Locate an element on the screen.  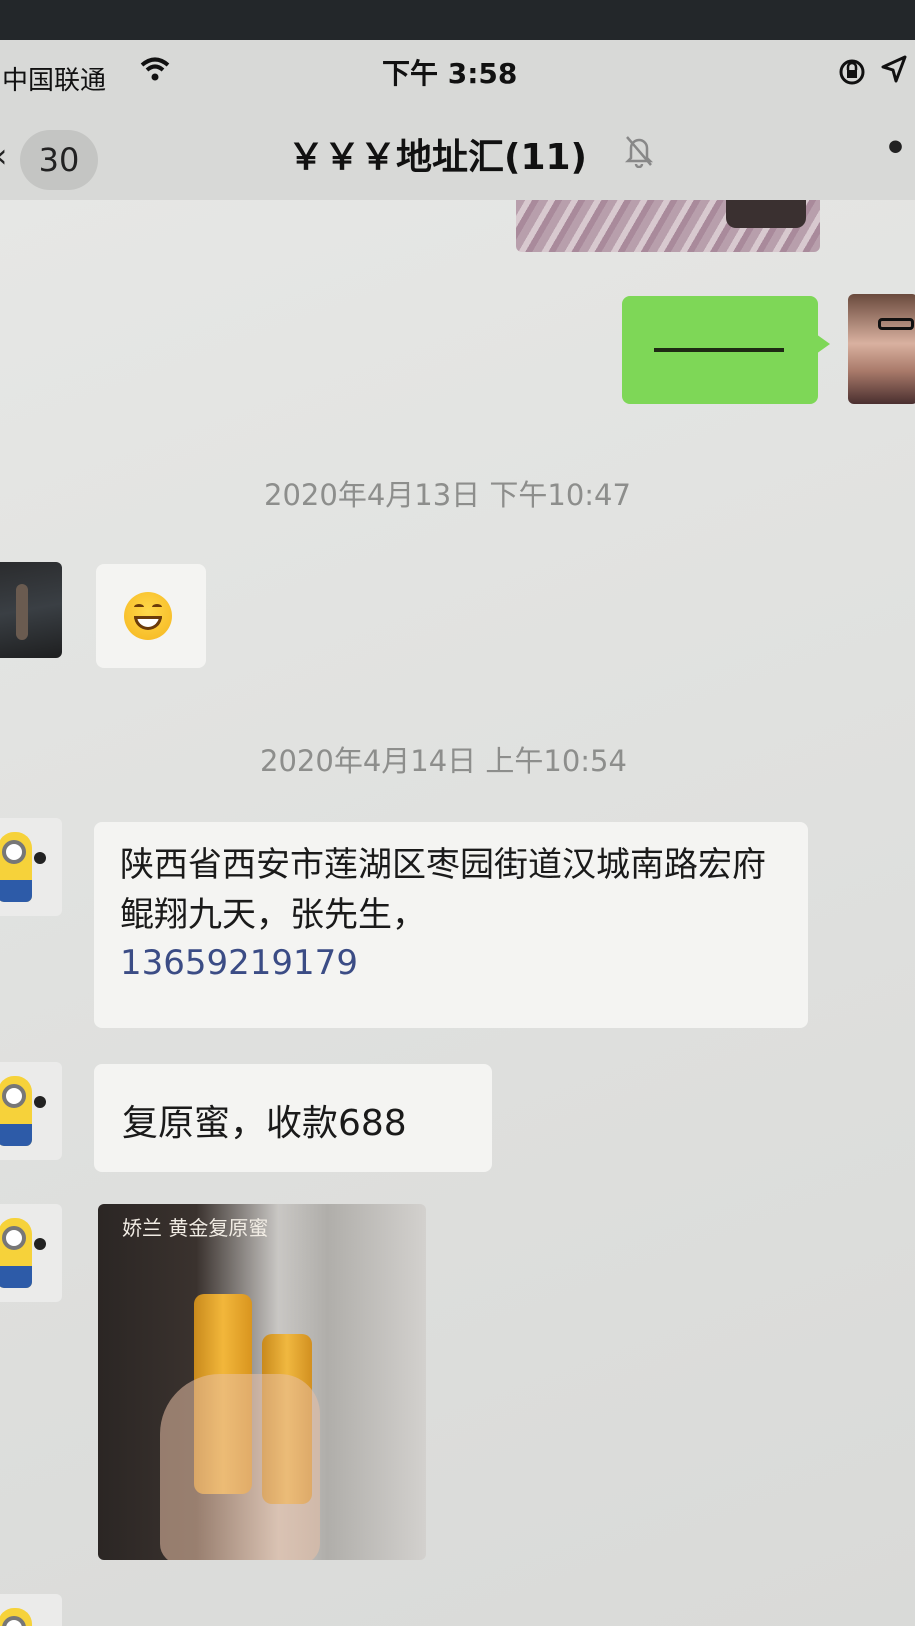
clock: 下午 3:58 is located at coordinates (450, 73).